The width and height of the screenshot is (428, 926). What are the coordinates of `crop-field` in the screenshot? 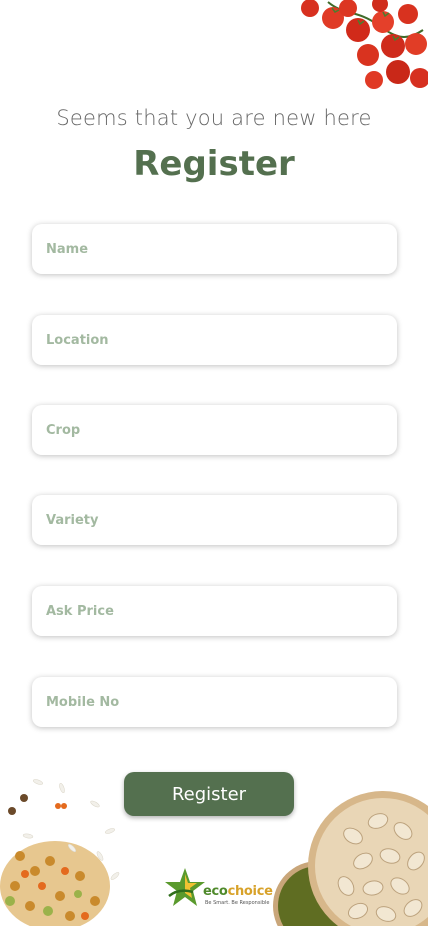 It's located at (214, 430).